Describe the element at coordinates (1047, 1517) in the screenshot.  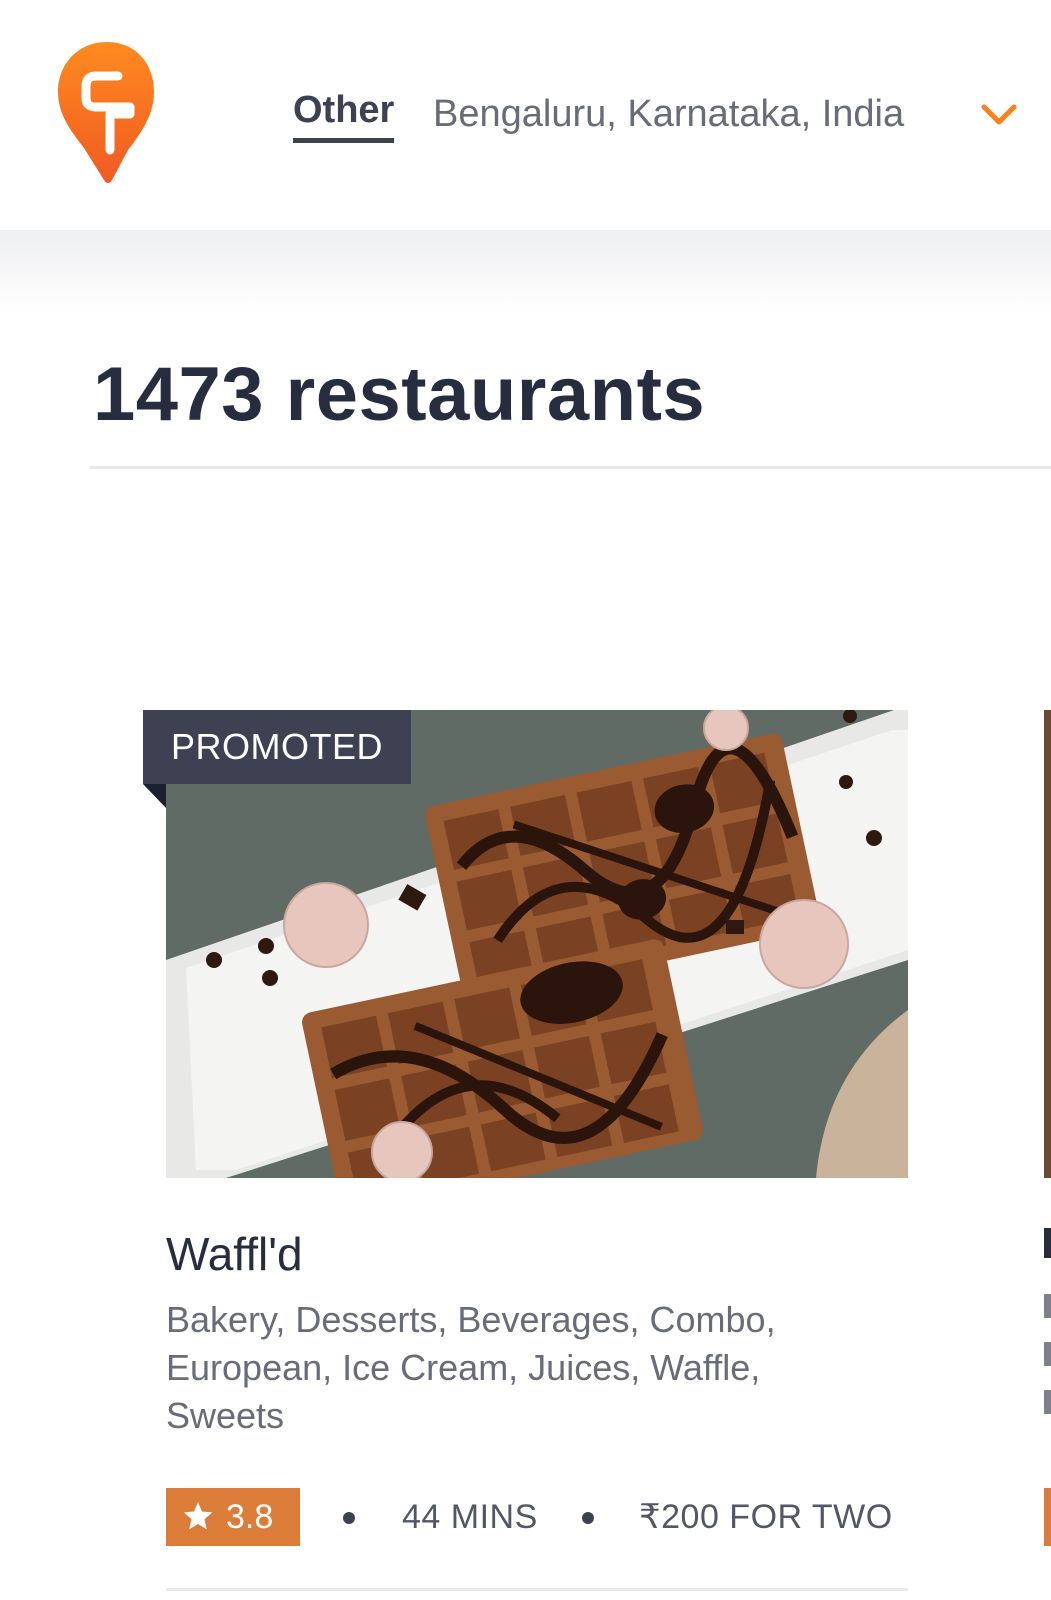
I see `next-rating-badge` at that location.